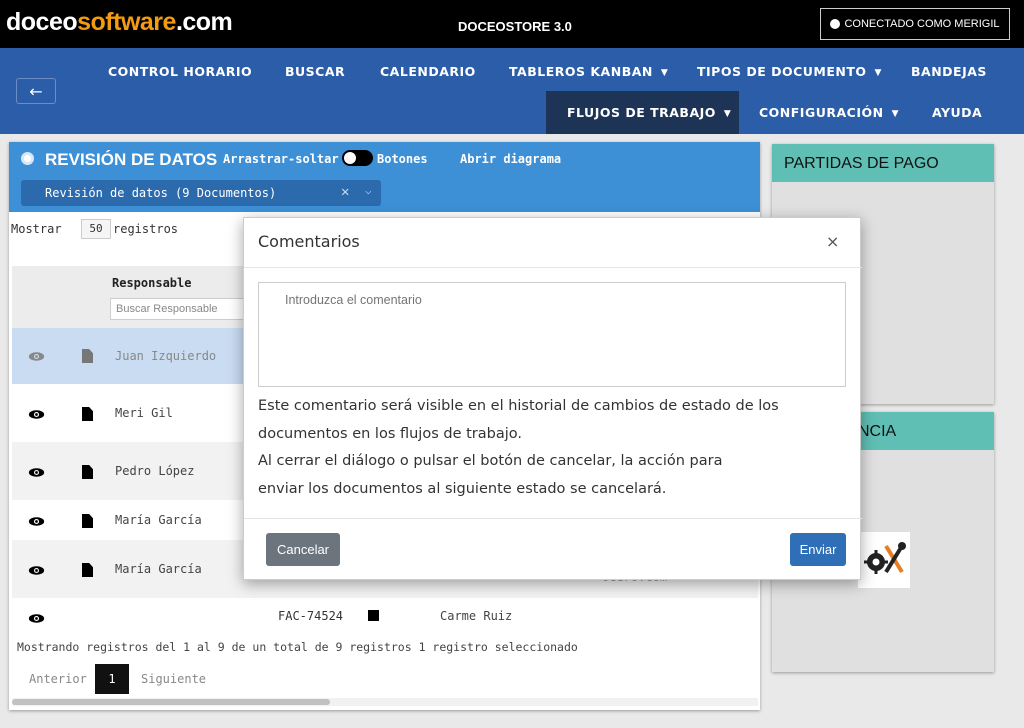 The image size is (1024, 728). I want to click on drag-buttons-toggle, so click(357, 158).